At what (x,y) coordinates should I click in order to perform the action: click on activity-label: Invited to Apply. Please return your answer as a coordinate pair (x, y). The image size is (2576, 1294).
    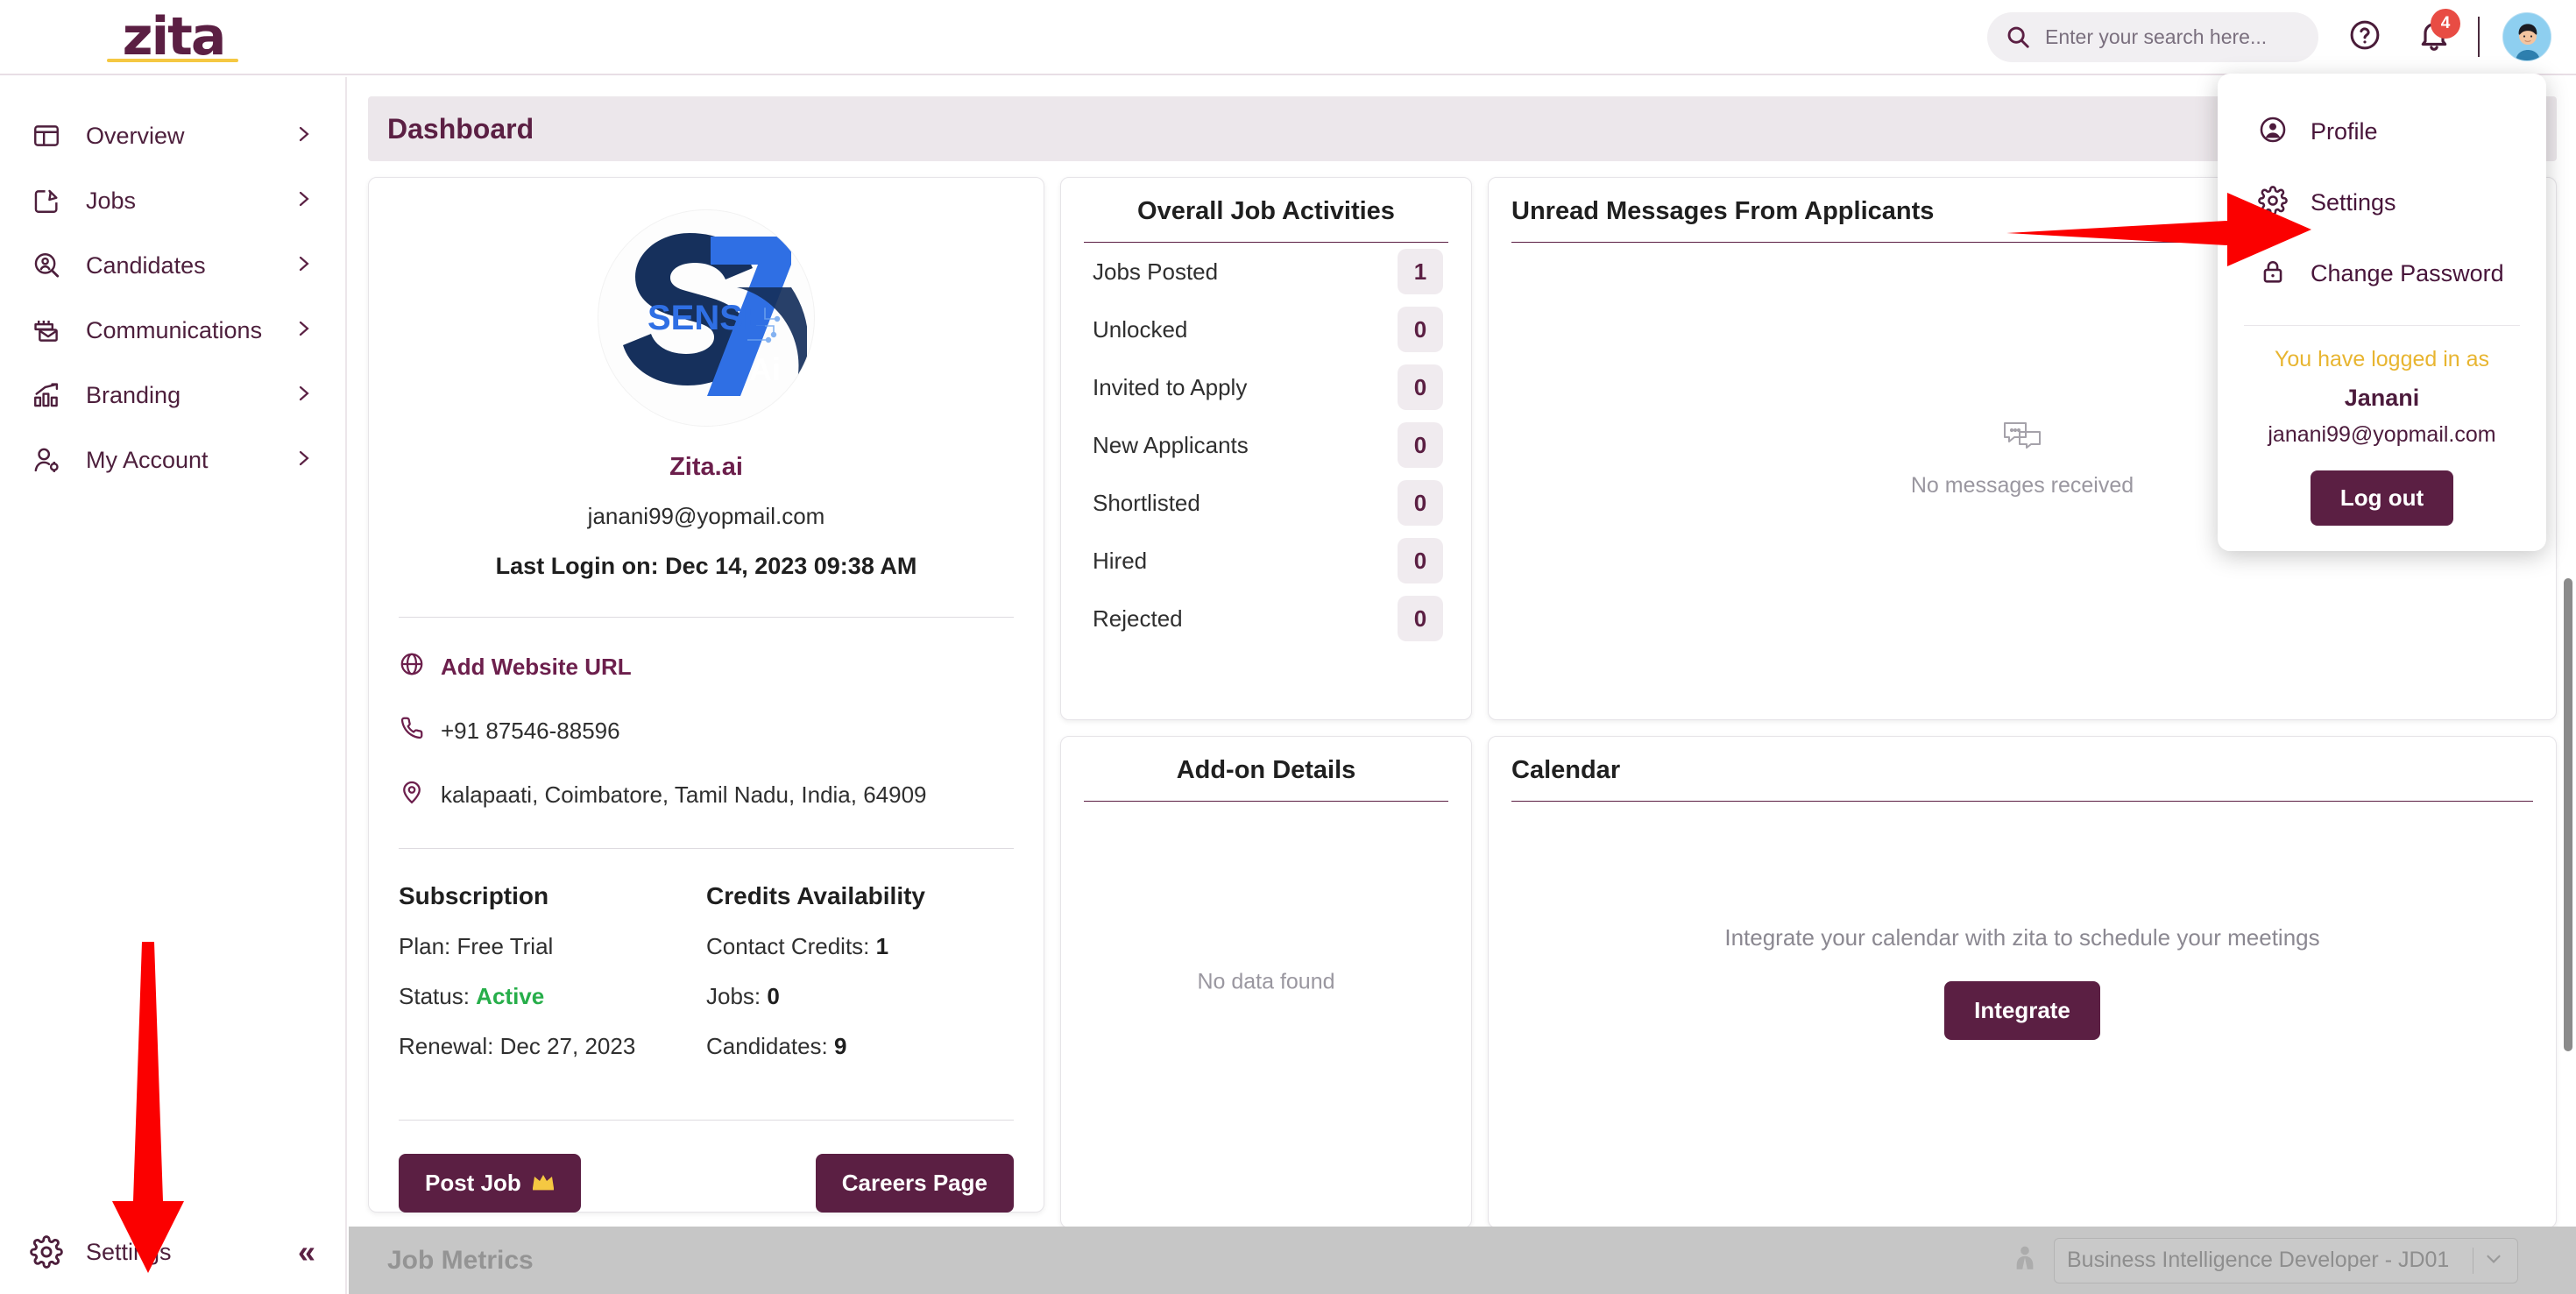
    Looking at the image, I should click on (1170, 387).